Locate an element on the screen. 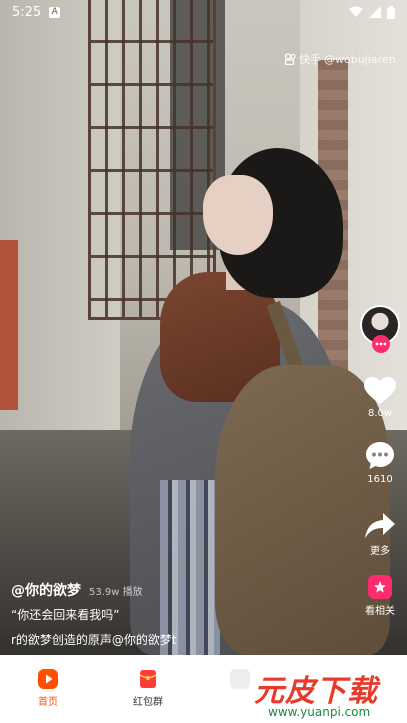  more-dots-icon is located at coordinates (381, 344).